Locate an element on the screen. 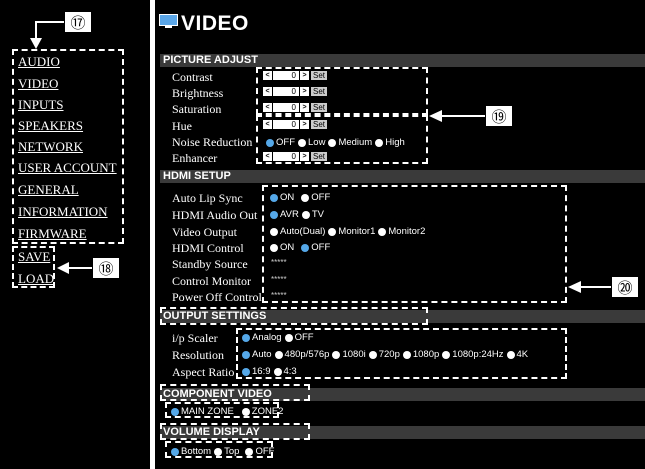 The image size is (645, 469). ip-scaler-label: i/p Scaler is located at coordinates (195, 338).